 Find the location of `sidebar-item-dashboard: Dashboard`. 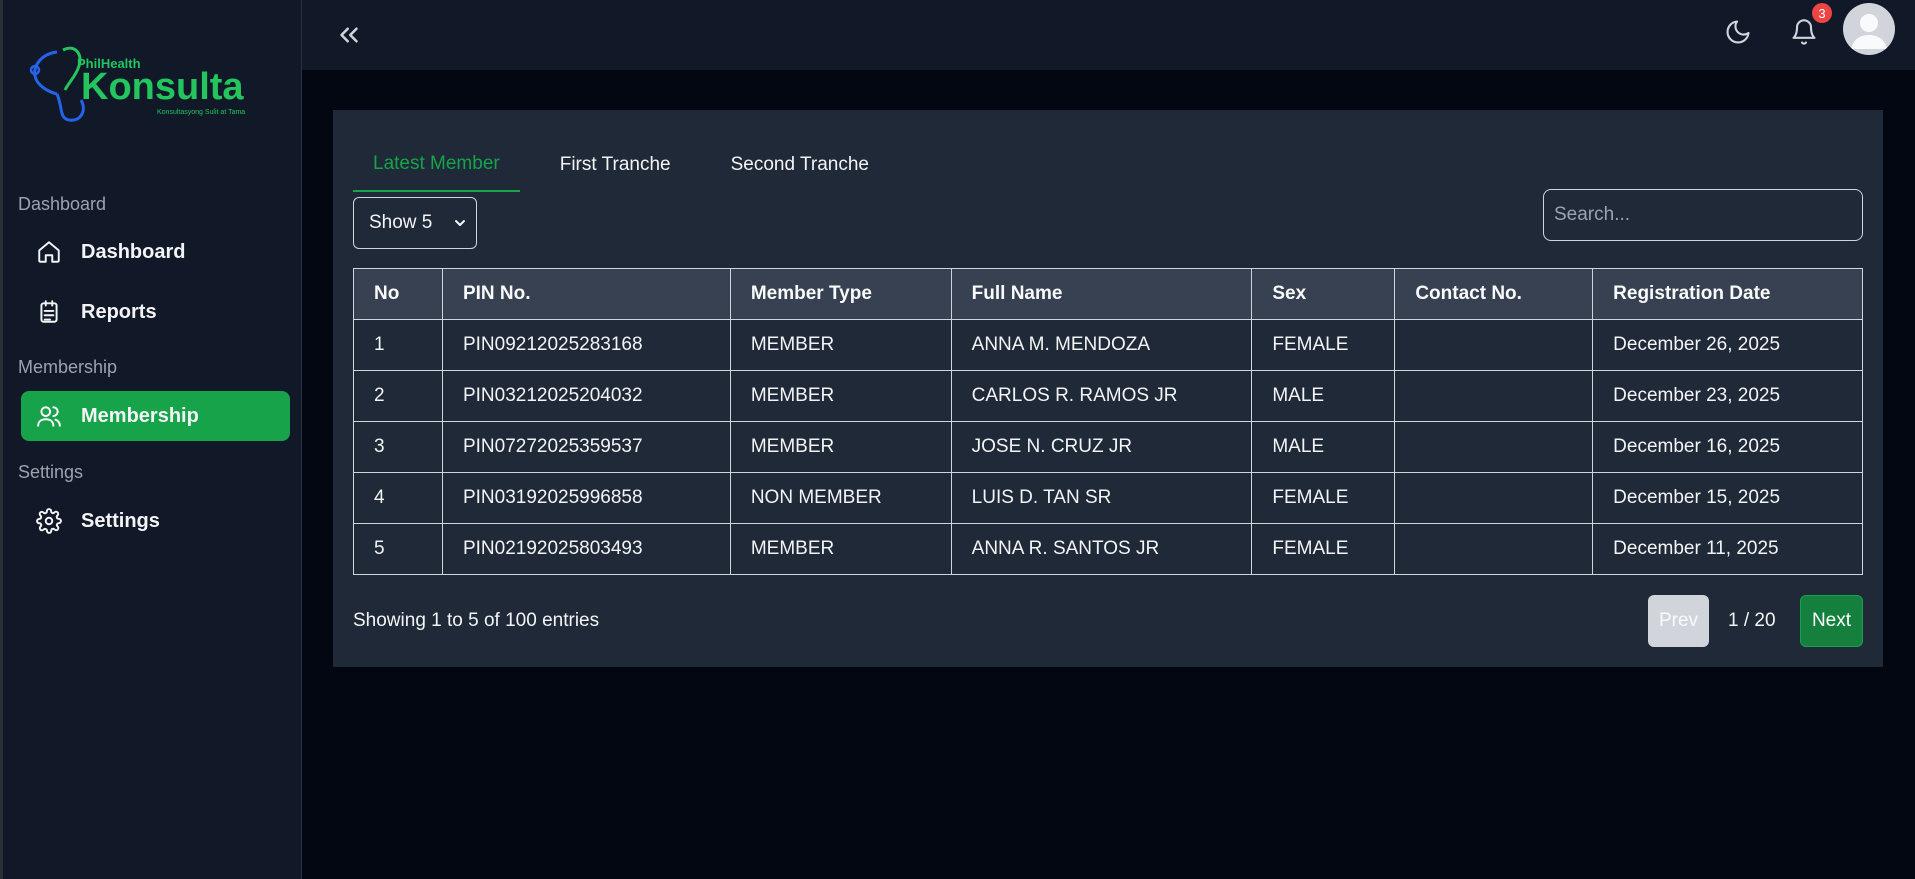

sidebar-item-dashboard: Dashboard is located at coordinates (155, 252).